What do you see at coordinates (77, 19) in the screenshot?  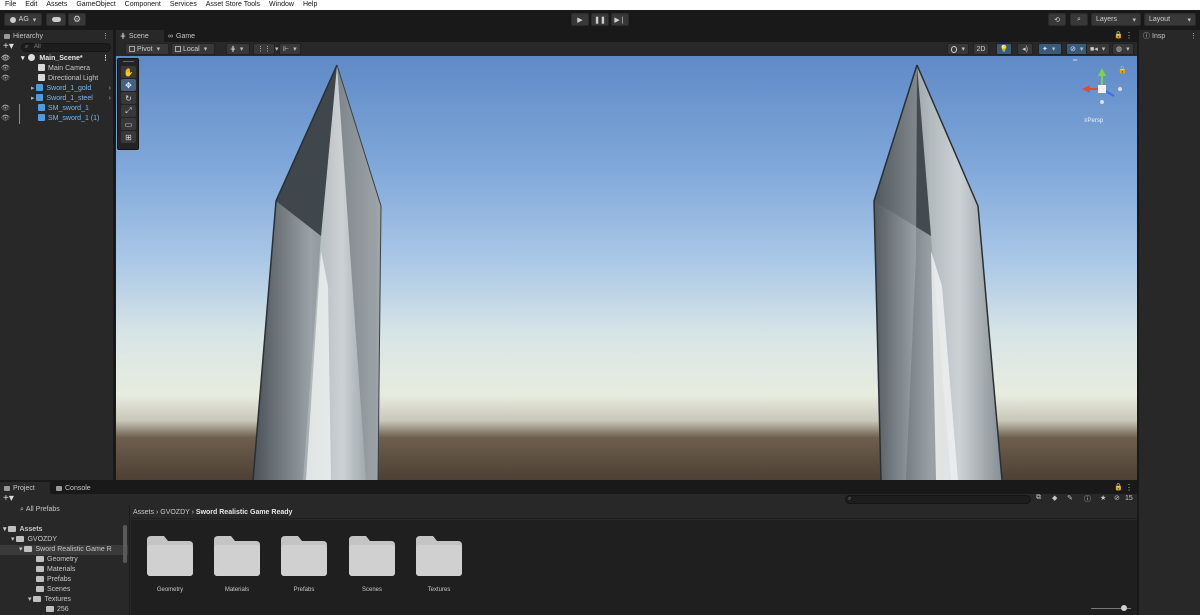 I see `collab-button: ⚙` at bounding box center [77, 19].